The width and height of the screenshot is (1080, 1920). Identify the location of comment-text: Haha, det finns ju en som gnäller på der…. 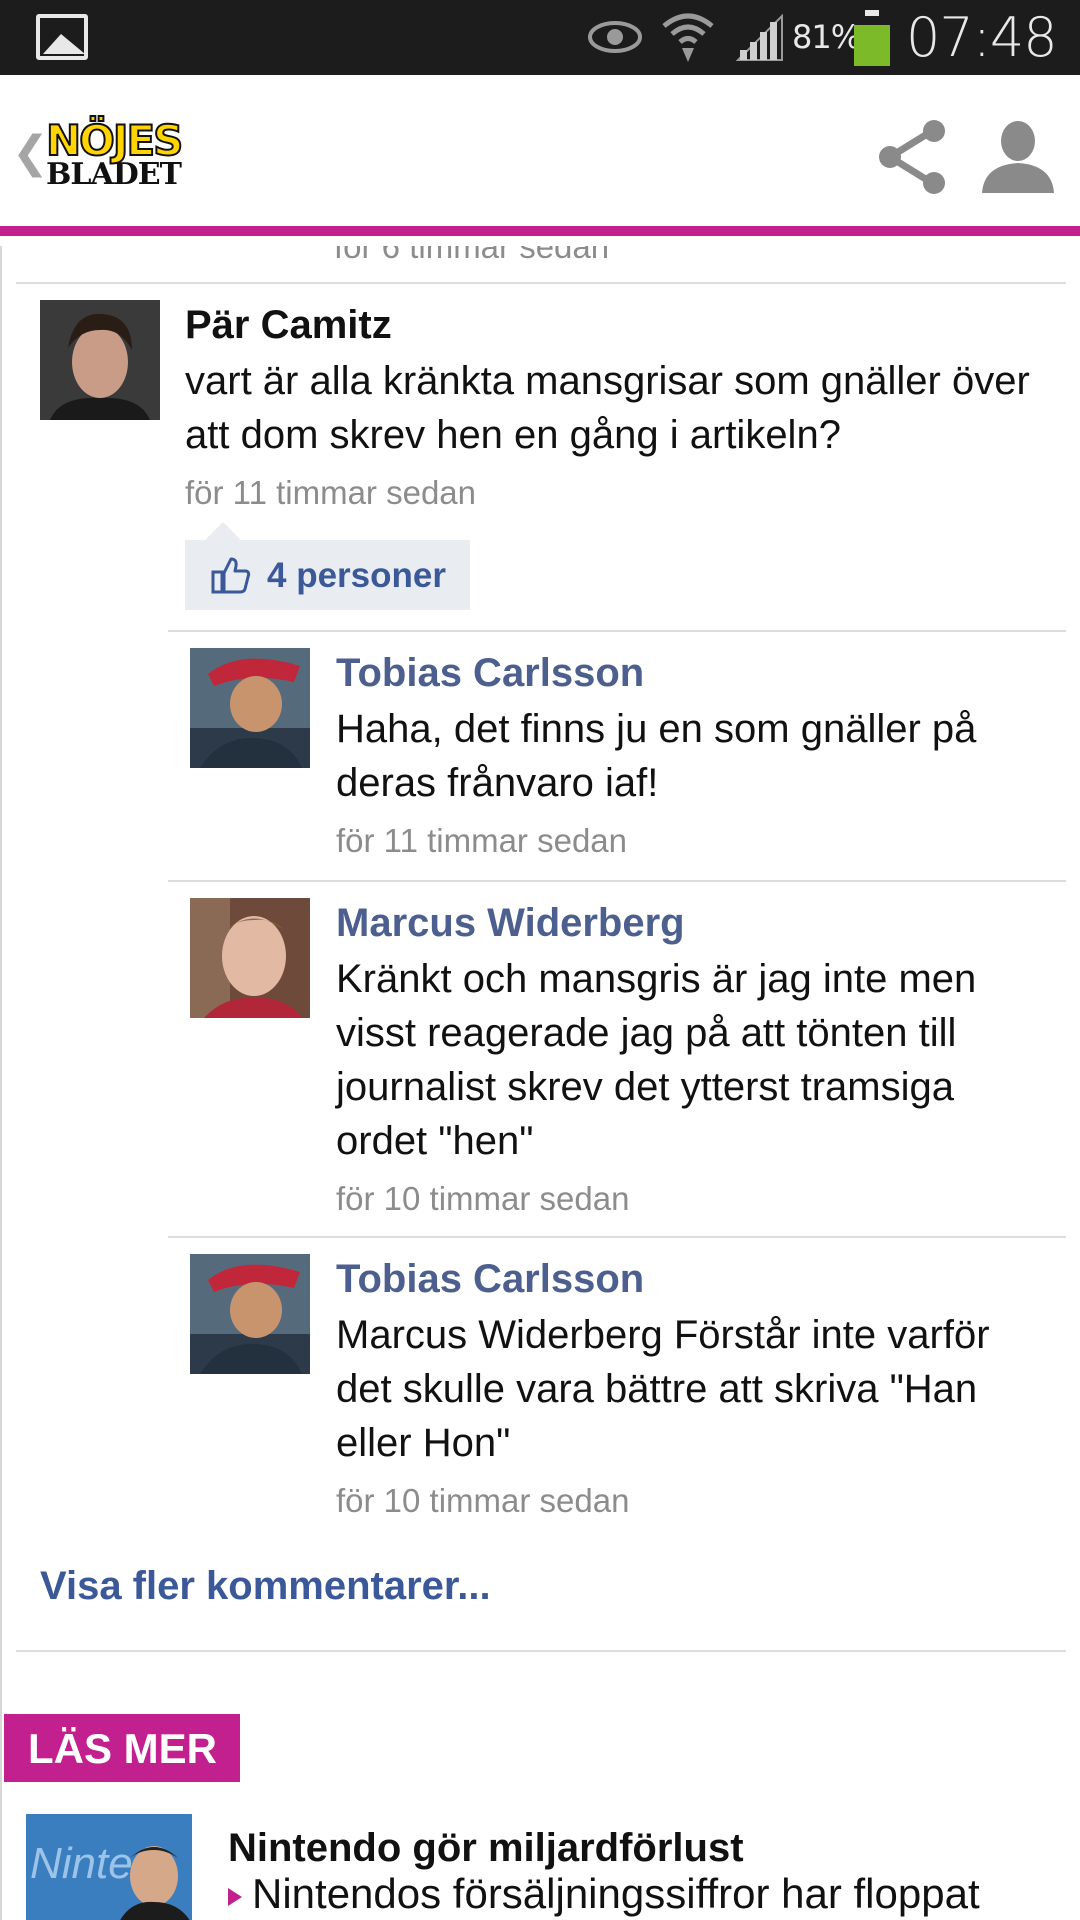
(656, 756).